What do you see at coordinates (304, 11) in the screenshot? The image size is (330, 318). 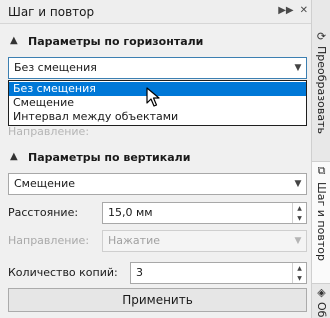 I see `close-icon: ✕` at bounding box center [304, 11].